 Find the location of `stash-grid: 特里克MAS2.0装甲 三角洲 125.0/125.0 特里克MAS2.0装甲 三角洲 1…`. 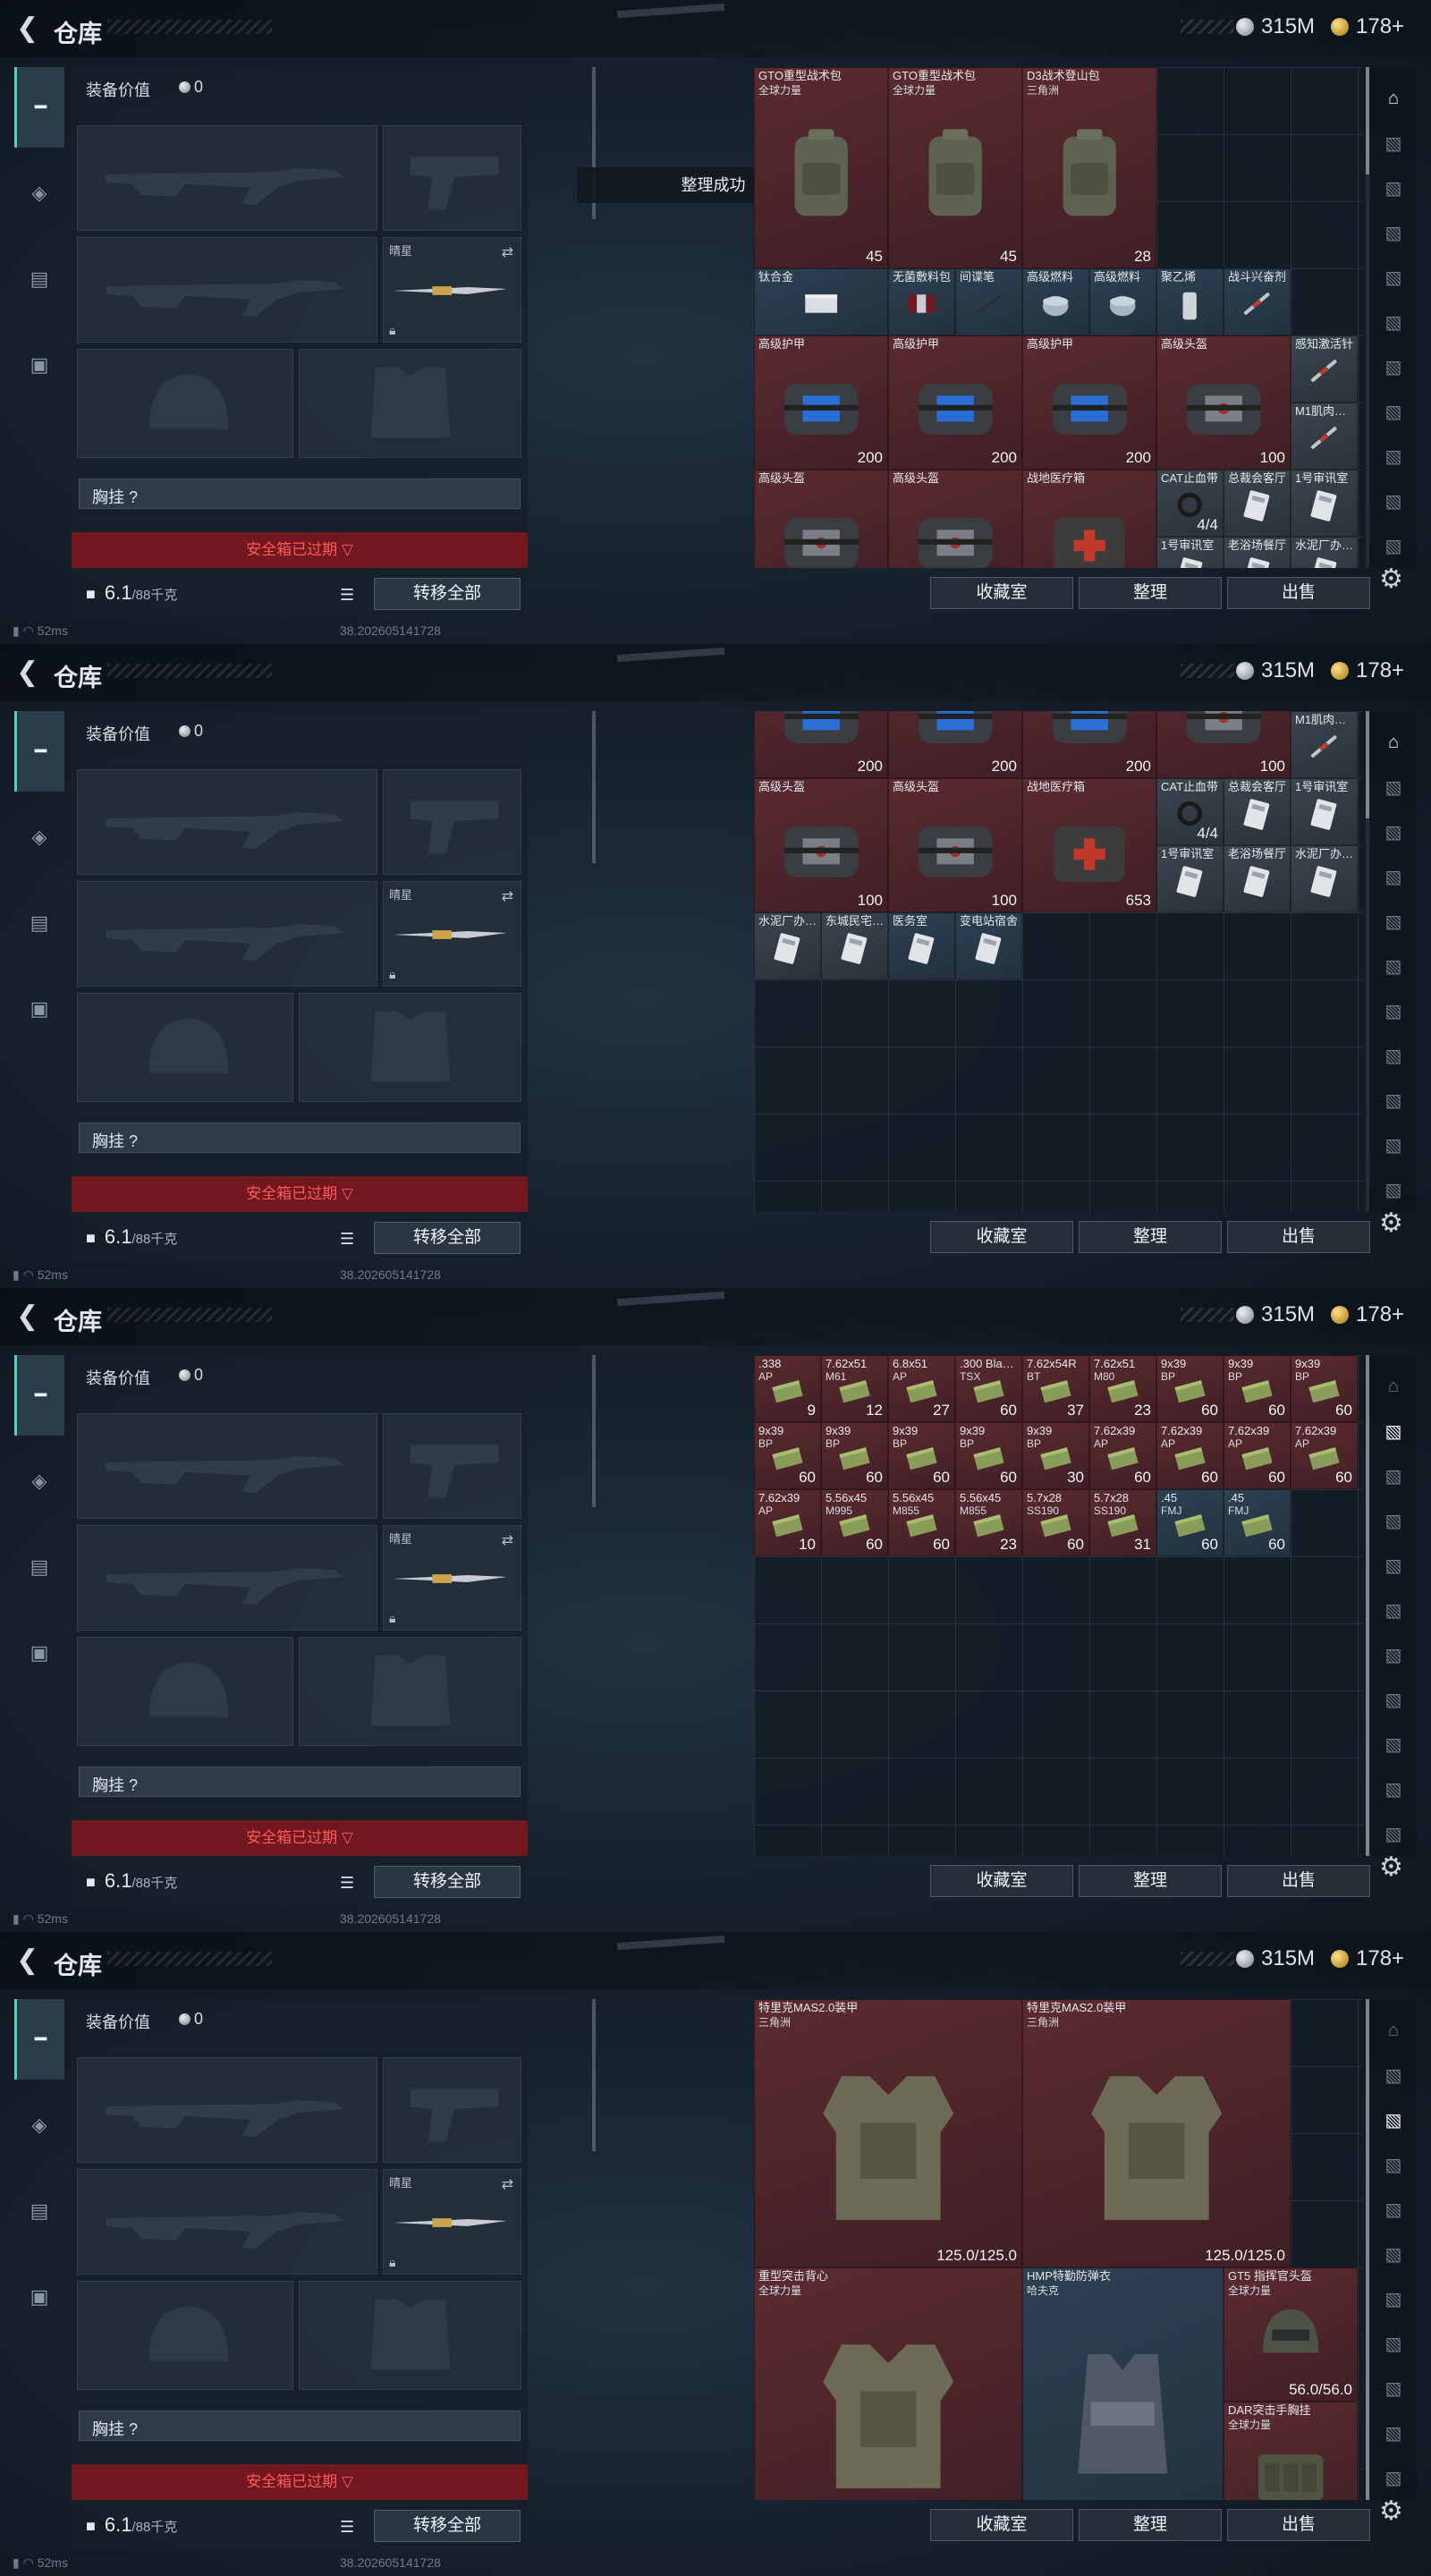

stash-grid: 特里克MAS2.0装甲 三角洲 125.0/125.0 特里克MAS2.0装甲 三角洲 1… is located at coordinates (1058, 2249).